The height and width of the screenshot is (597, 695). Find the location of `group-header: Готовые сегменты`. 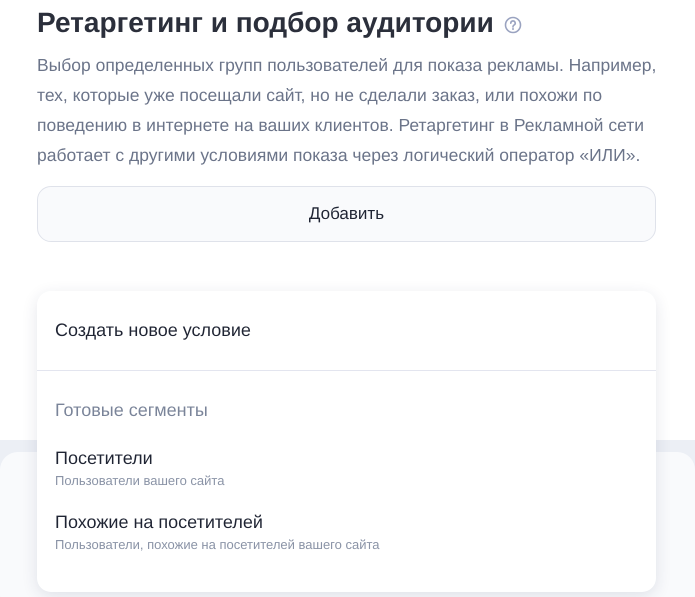

group-header: Готовые сегменты is located at coordinates (131, 410).